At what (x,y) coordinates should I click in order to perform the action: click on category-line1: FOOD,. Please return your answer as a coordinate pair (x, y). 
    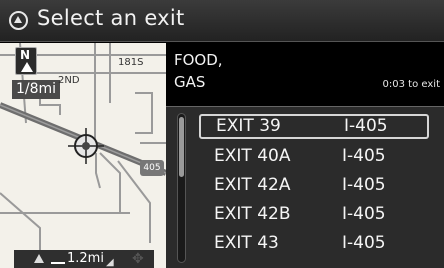
    Looking at the image, I should click on (198, 60).